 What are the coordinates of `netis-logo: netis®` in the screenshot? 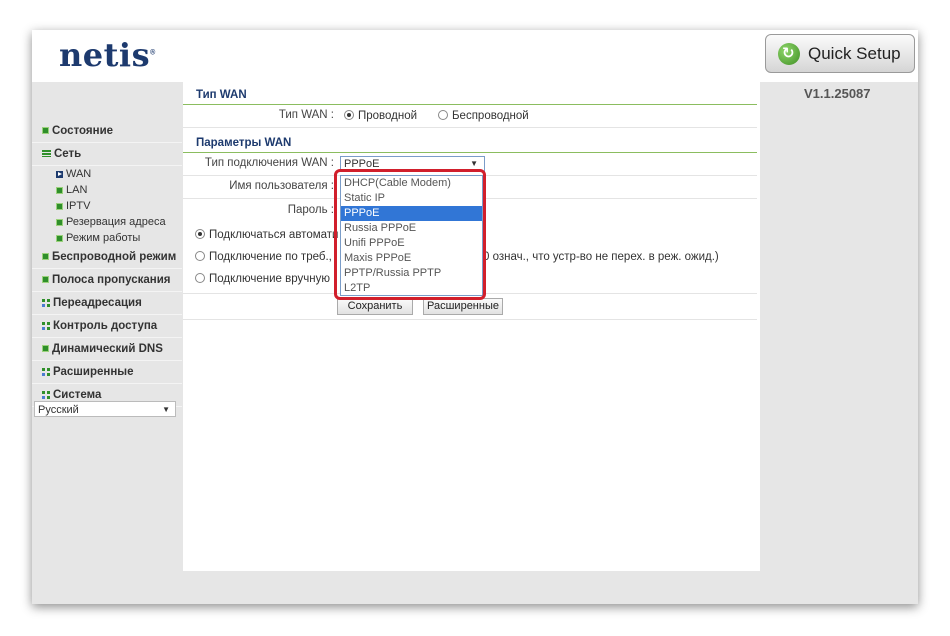 It's located at (107, 55).